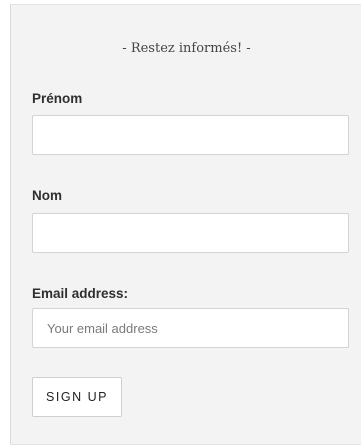 This screenshot has height=447, width=363. I want to click on last-name-label: Nom, so click(47, 195).